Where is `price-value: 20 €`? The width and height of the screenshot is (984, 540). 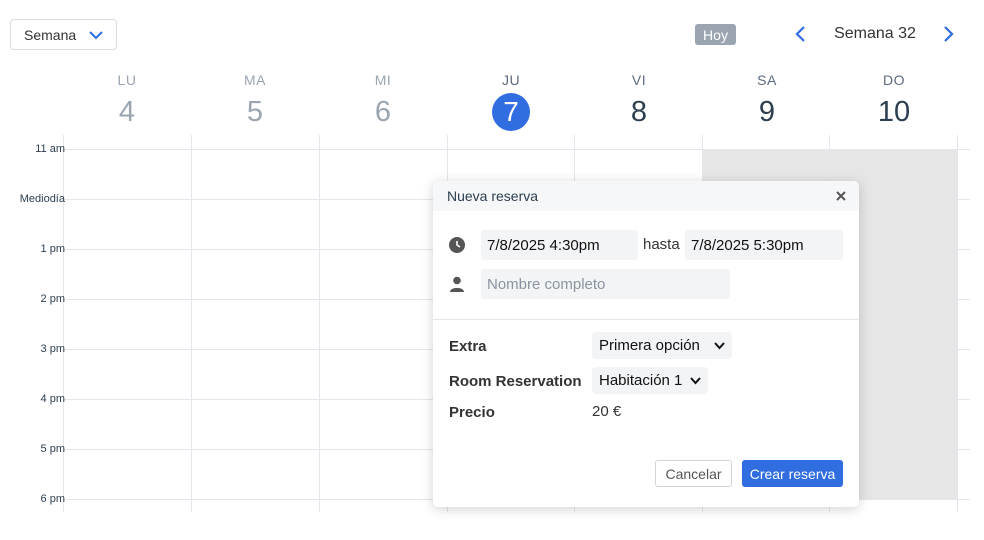
price-value: 20 € is located at coordinates (607, 411).